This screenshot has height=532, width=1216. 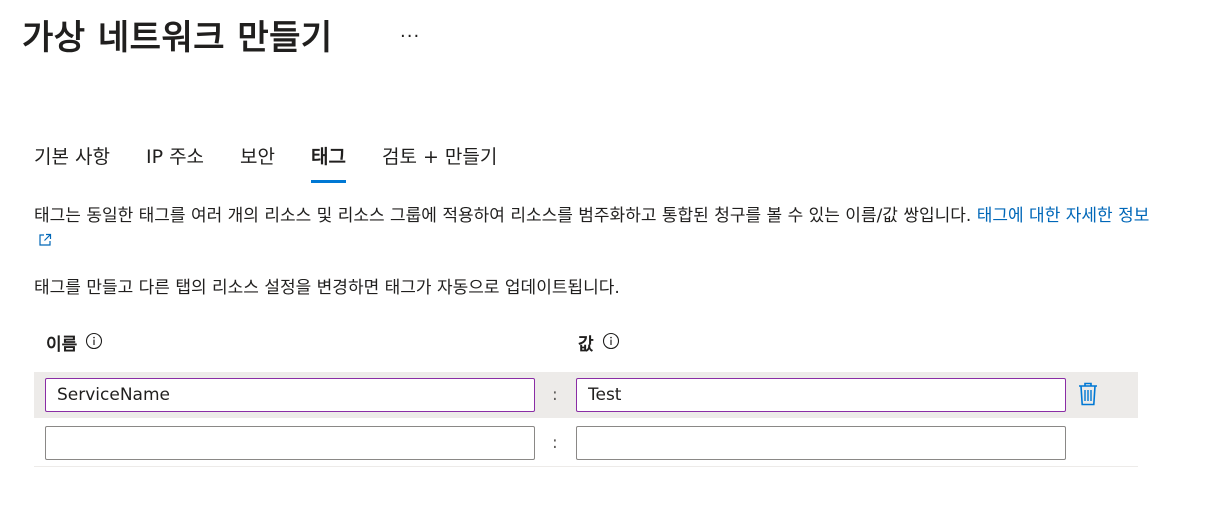 I want to click on name-header-label: 이름, so click(x=62, y=344).